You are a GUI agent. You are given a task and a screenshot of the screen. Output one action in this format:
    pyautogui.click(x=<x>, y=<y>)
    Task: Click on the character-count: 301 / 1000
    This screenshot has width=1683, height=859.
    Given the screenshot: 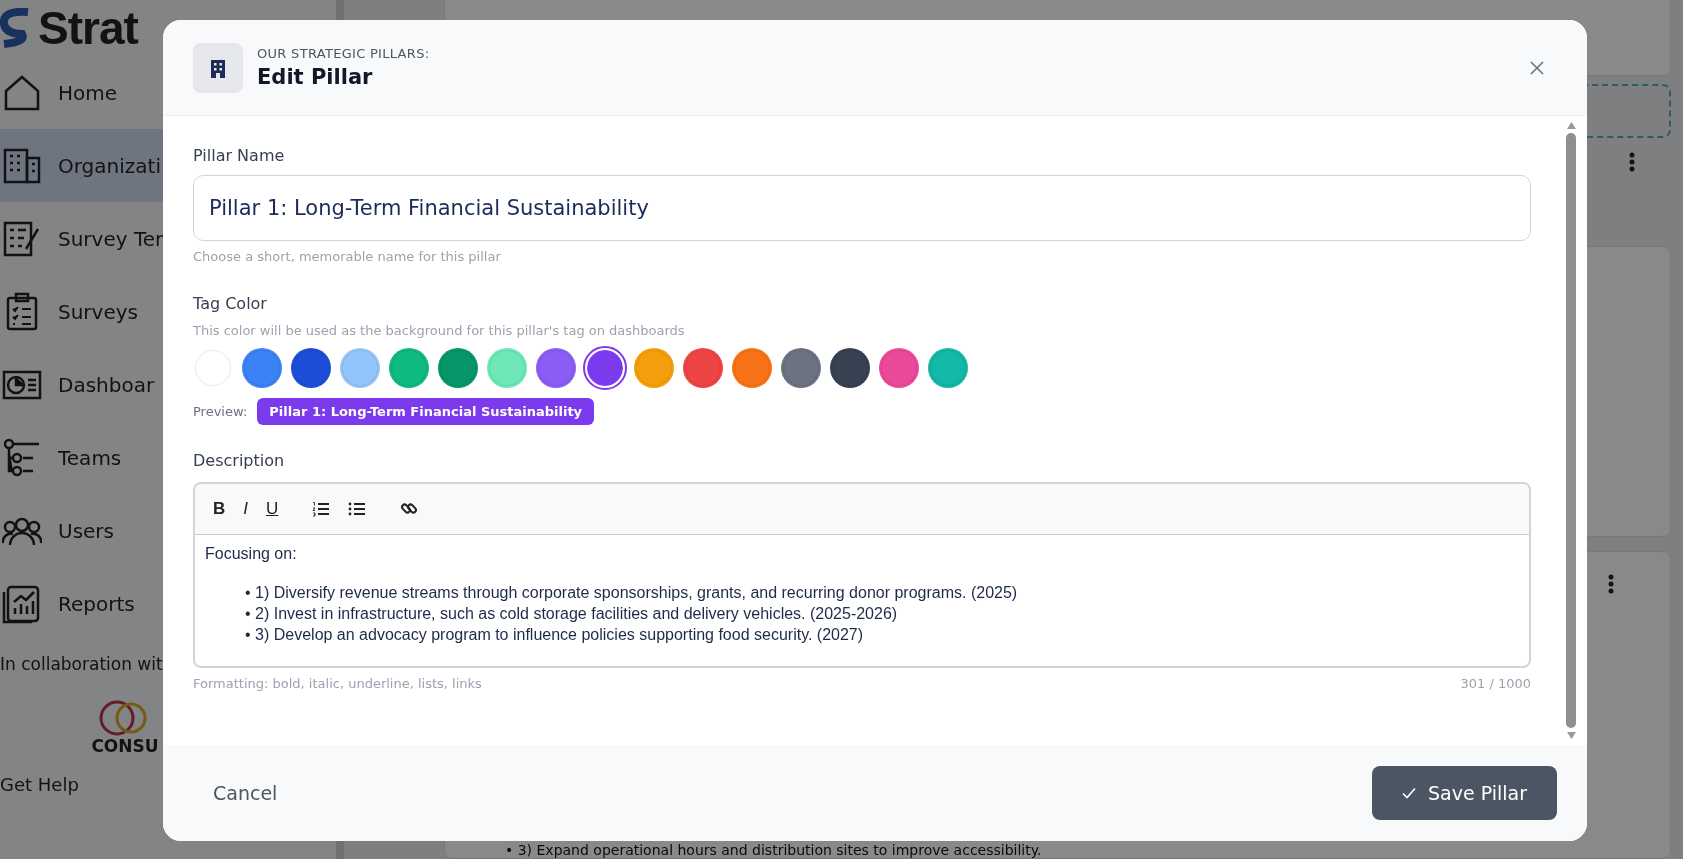 What is the action you would take?
    pyautogui.click(x=1495, y=683)
    